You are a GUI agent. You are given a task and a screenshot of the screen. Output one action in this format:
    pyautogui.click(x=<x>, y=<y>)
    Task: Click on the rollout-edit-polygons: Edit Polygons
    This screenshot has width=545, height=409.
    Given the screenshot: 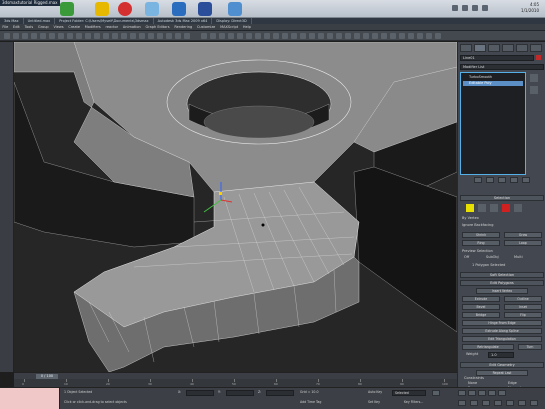 What is the action you would take?
    pyautogui.click(x=502, y=283)
    